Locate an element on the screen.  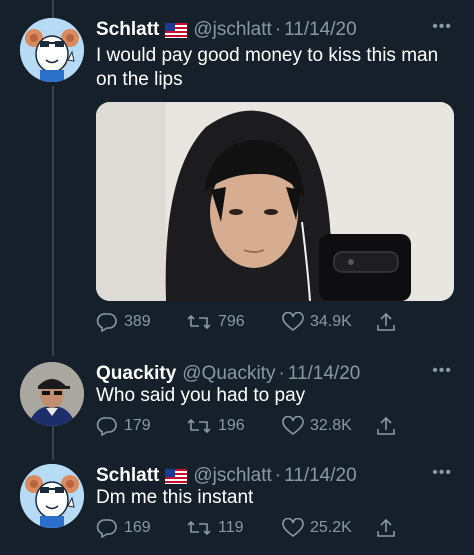
us-flag-icon is located at coordinates (176, 33).